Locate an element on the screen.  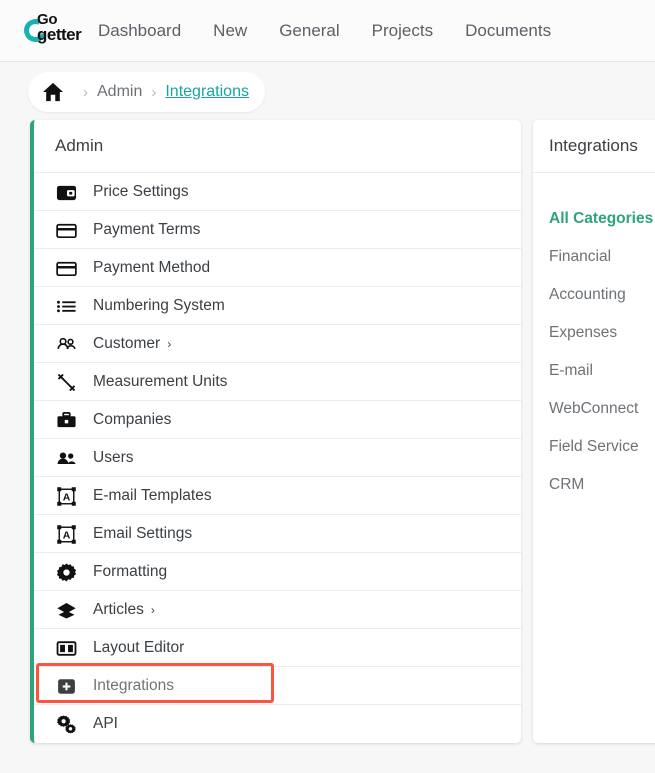
sidebar-item-label: Numbering System is located at coordinates (159, 305).